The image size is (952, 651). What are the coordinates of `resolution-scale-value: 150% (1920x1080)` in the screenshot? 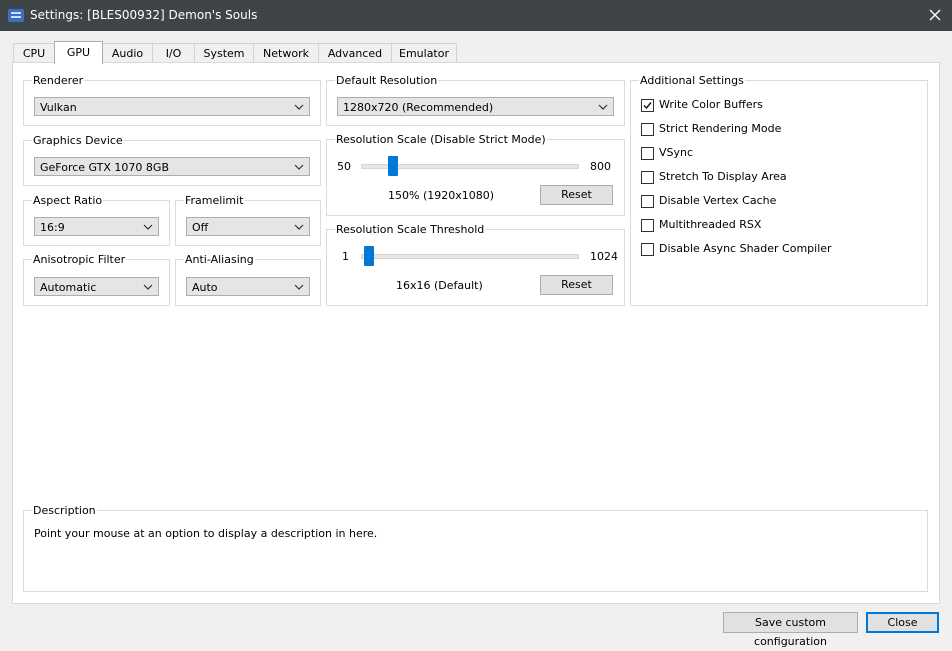 It's located at (441, 195).